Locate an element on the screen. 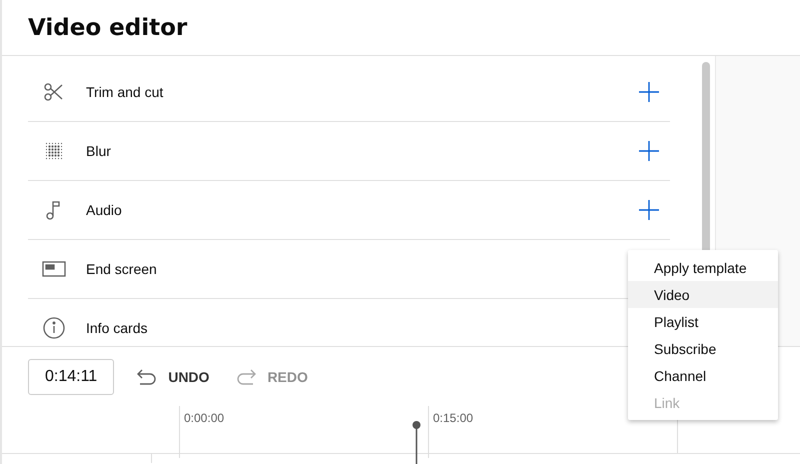 Image resolution: width=800 pixels, height=464 pixels. redo-icon is located at coordinates (246, 376).